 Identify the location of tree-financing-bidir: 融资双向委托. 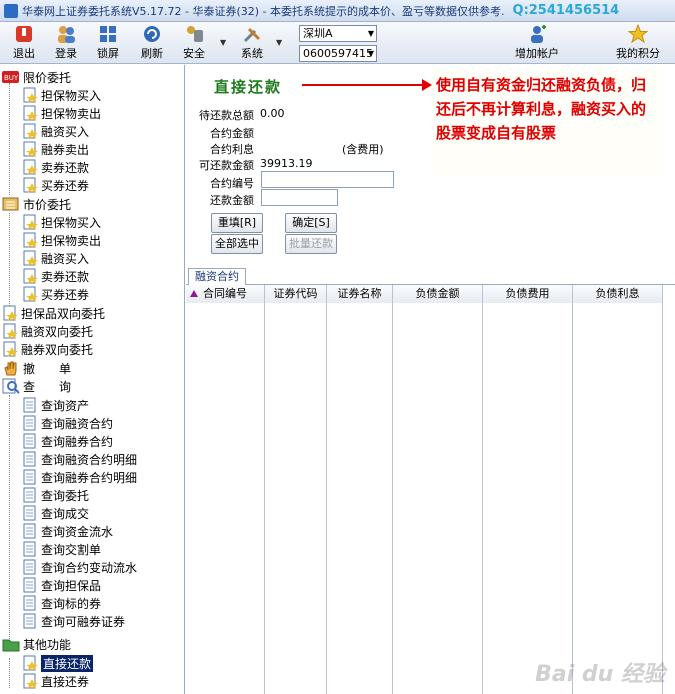
(47, 331).